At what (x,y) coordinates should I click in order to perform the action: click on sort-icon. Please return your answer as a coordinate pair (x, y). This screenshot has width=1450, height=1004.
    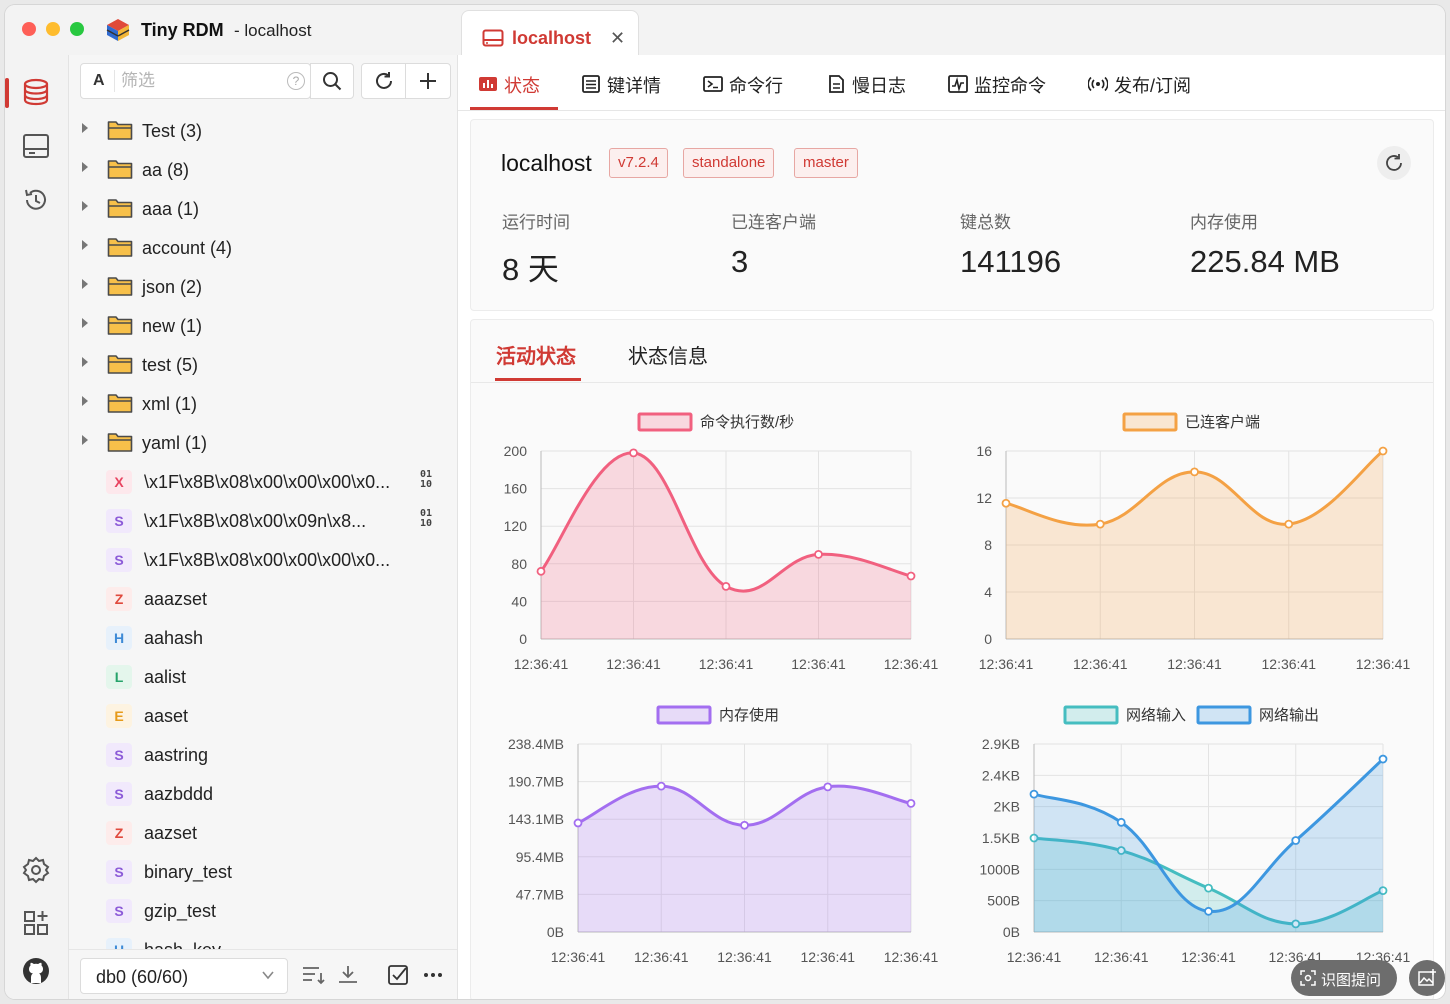
    Looking at the image, I should click on (313, 975).